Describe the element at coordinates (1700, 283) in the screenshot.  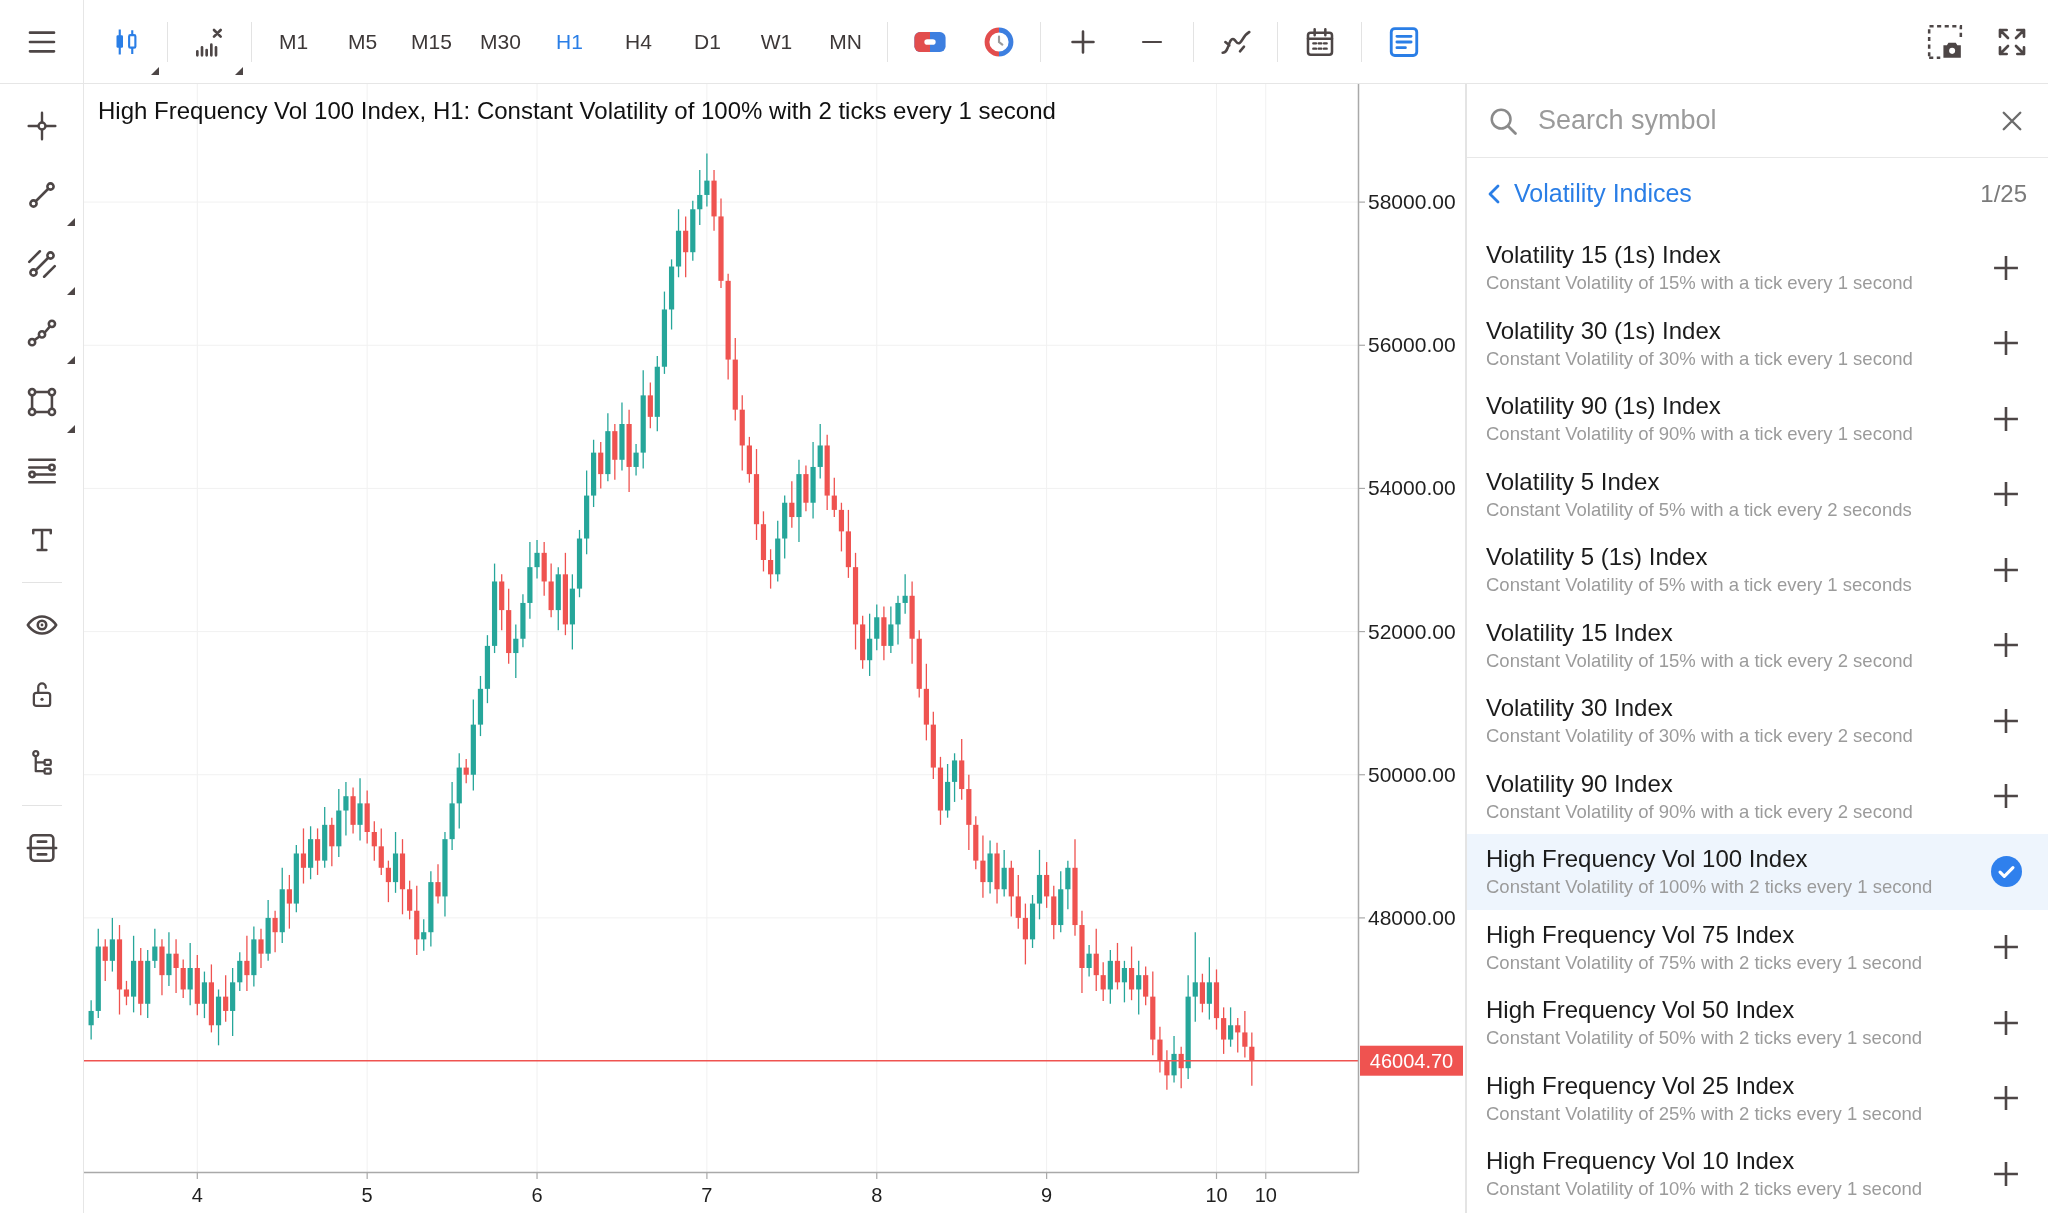
I see `symbol-description: Constant Volatility of 15% with a tick every 1 second` at that location.